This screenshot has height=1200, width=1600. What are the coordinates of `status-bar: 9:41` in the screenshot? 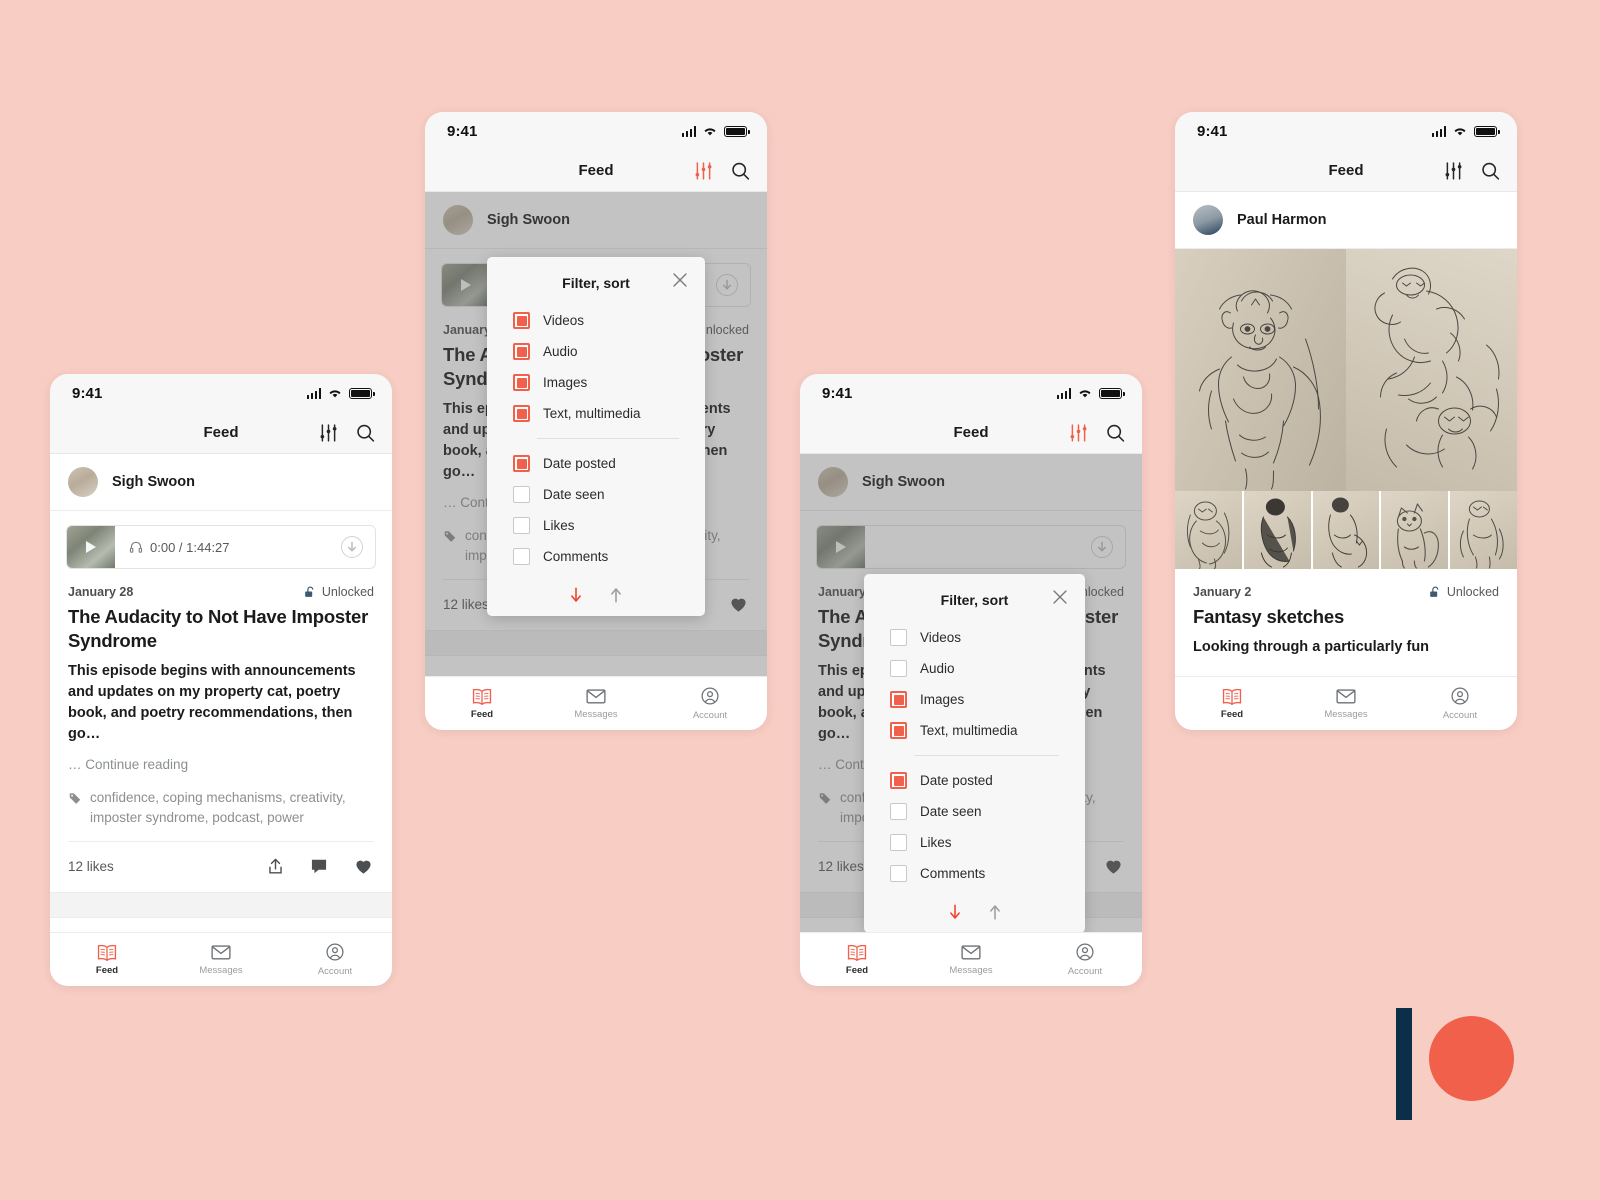 It's located at (1346, 131).